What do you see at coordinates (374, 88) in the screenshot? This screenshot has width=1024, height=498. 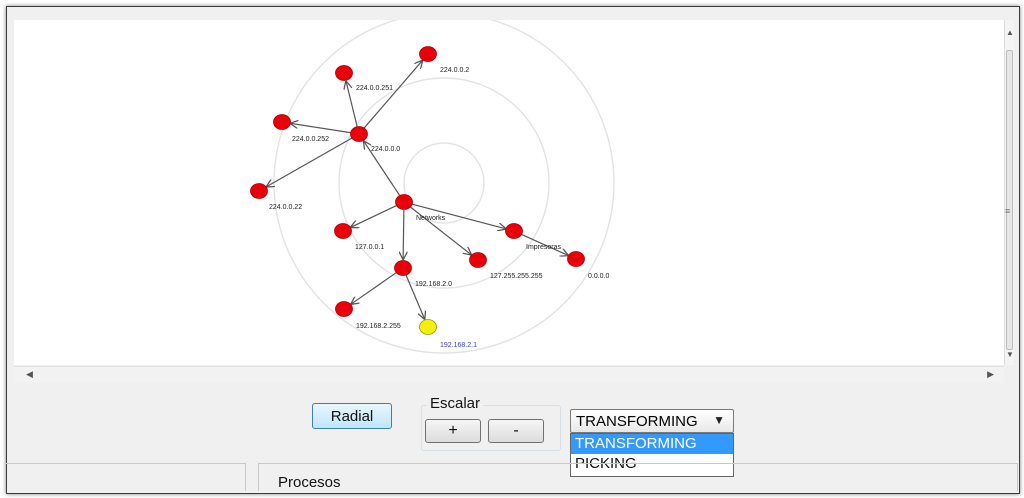 I see `graph-node-label: 224.0.0.251` at bounding box center [374, 88].